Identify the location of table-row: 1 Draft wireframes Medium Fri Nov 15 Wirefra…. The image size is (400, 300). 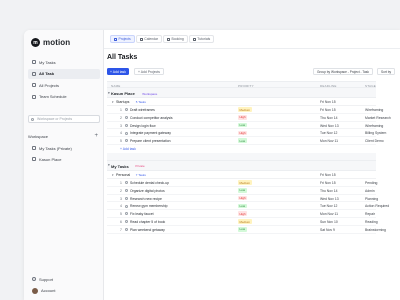
(245, 110).